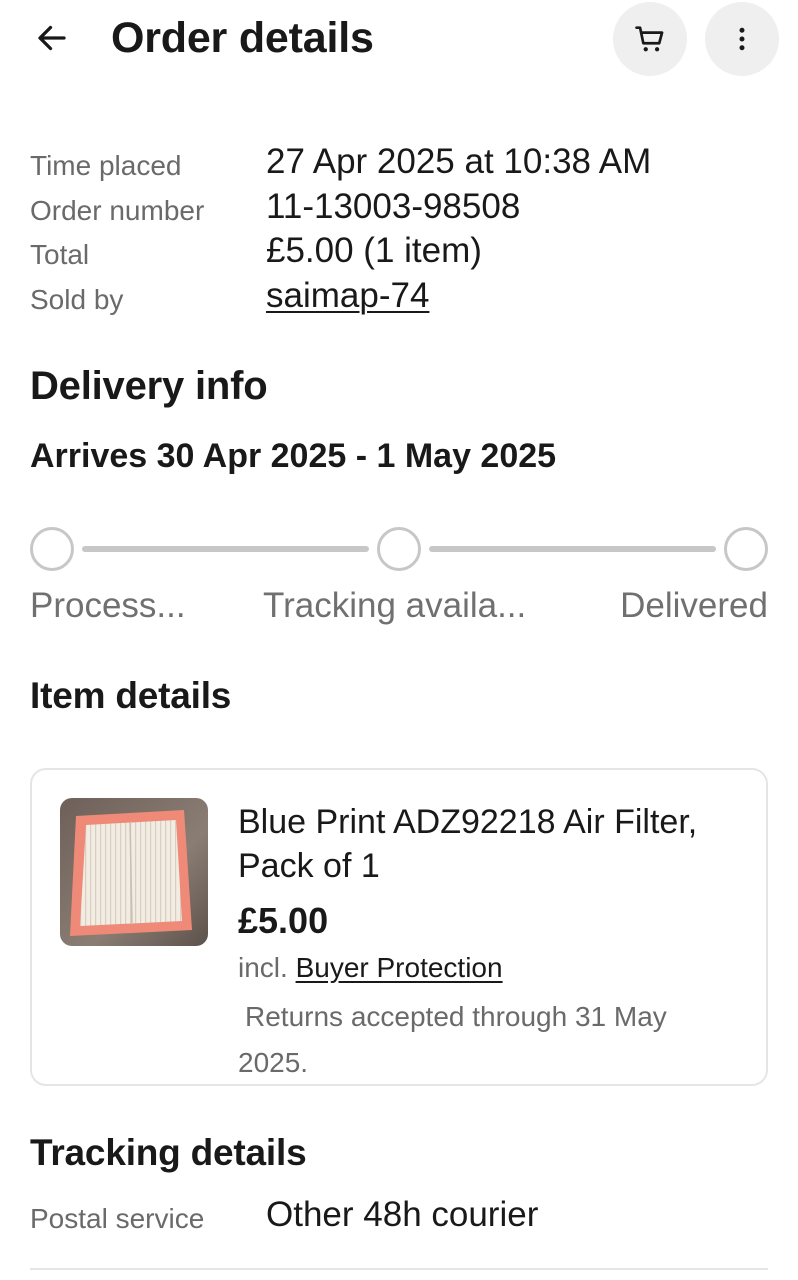 Image resolution: width=798 pixels, height=1280 pixels. I want to click on summary-row-time-placed: Time placed 27 Apr 2025 at 10:38 AM, so click(400, 164).